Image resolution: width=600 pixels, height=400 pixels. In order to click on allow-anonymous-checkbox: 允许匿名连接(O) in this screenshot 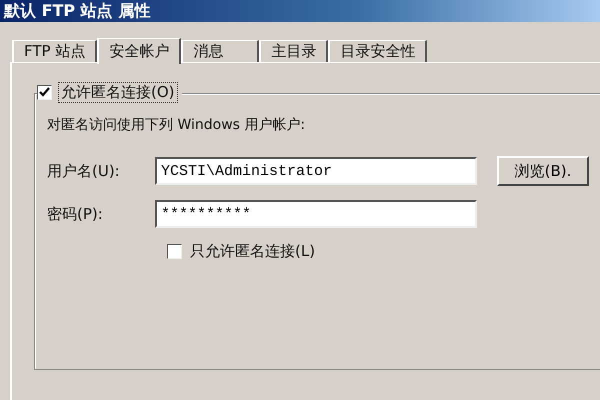, I will do `click(109, 92)`.